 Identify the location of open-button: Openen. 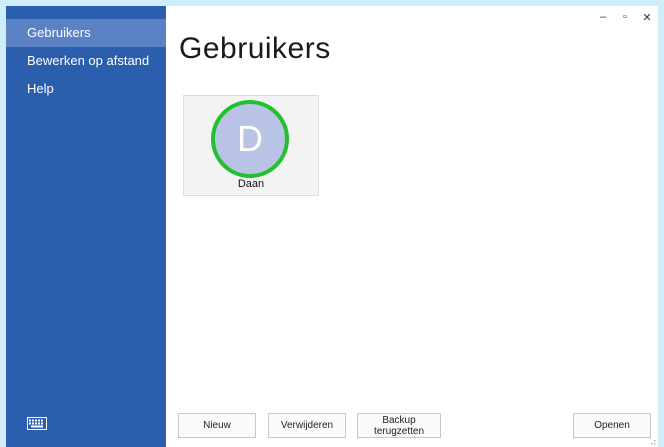
(612, 425).